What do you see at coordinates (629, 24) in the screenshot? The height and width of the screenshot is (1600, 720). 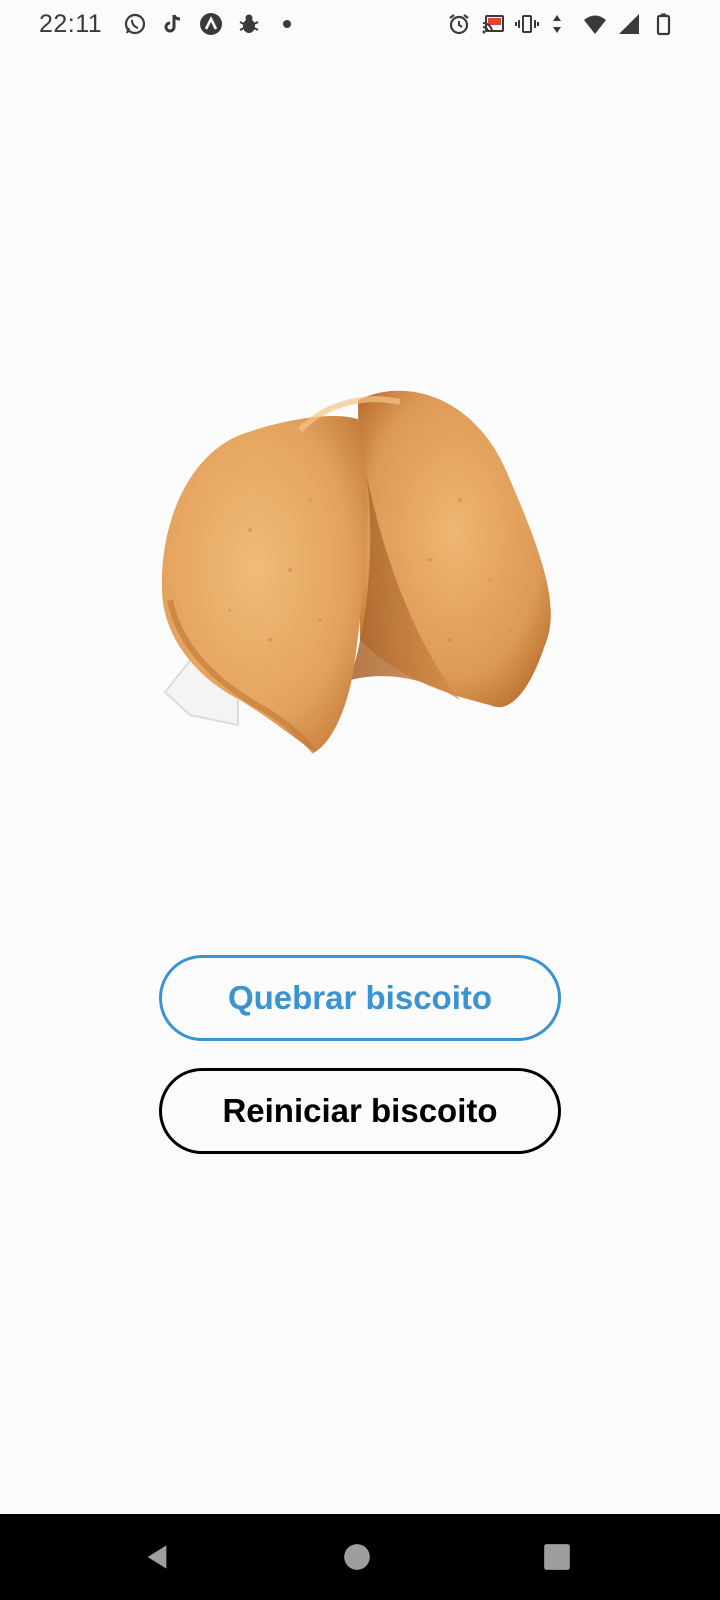 I see `signal-icon` at bounding box center [629, 24].